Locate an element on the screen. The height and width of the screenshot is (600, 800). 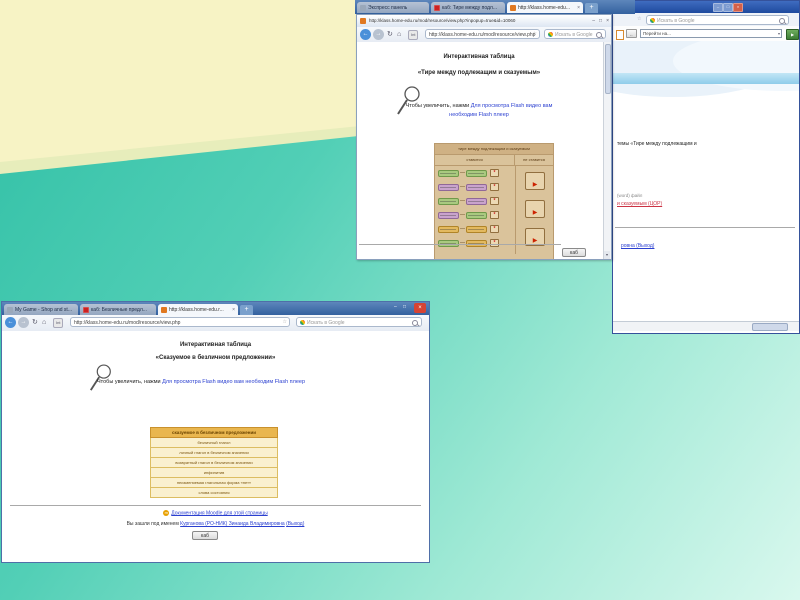
table-row: неизменяемая глагольная форма «нет» is located at coordinates (214, 483).